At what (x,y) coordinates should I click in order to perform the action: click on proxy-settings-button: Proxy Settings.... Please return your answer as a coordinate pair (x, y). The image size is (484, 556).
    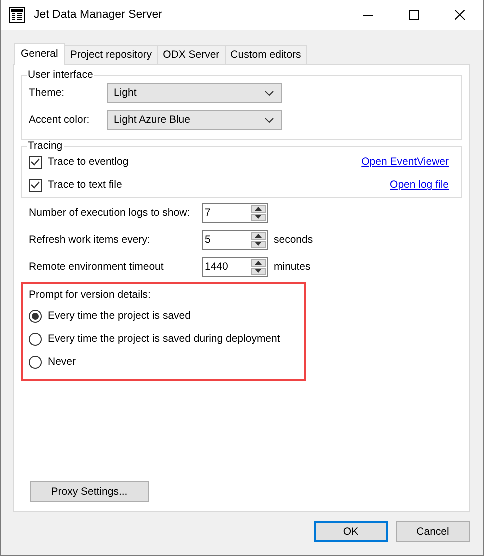
    Looking at the image, I should click on (89, 491).